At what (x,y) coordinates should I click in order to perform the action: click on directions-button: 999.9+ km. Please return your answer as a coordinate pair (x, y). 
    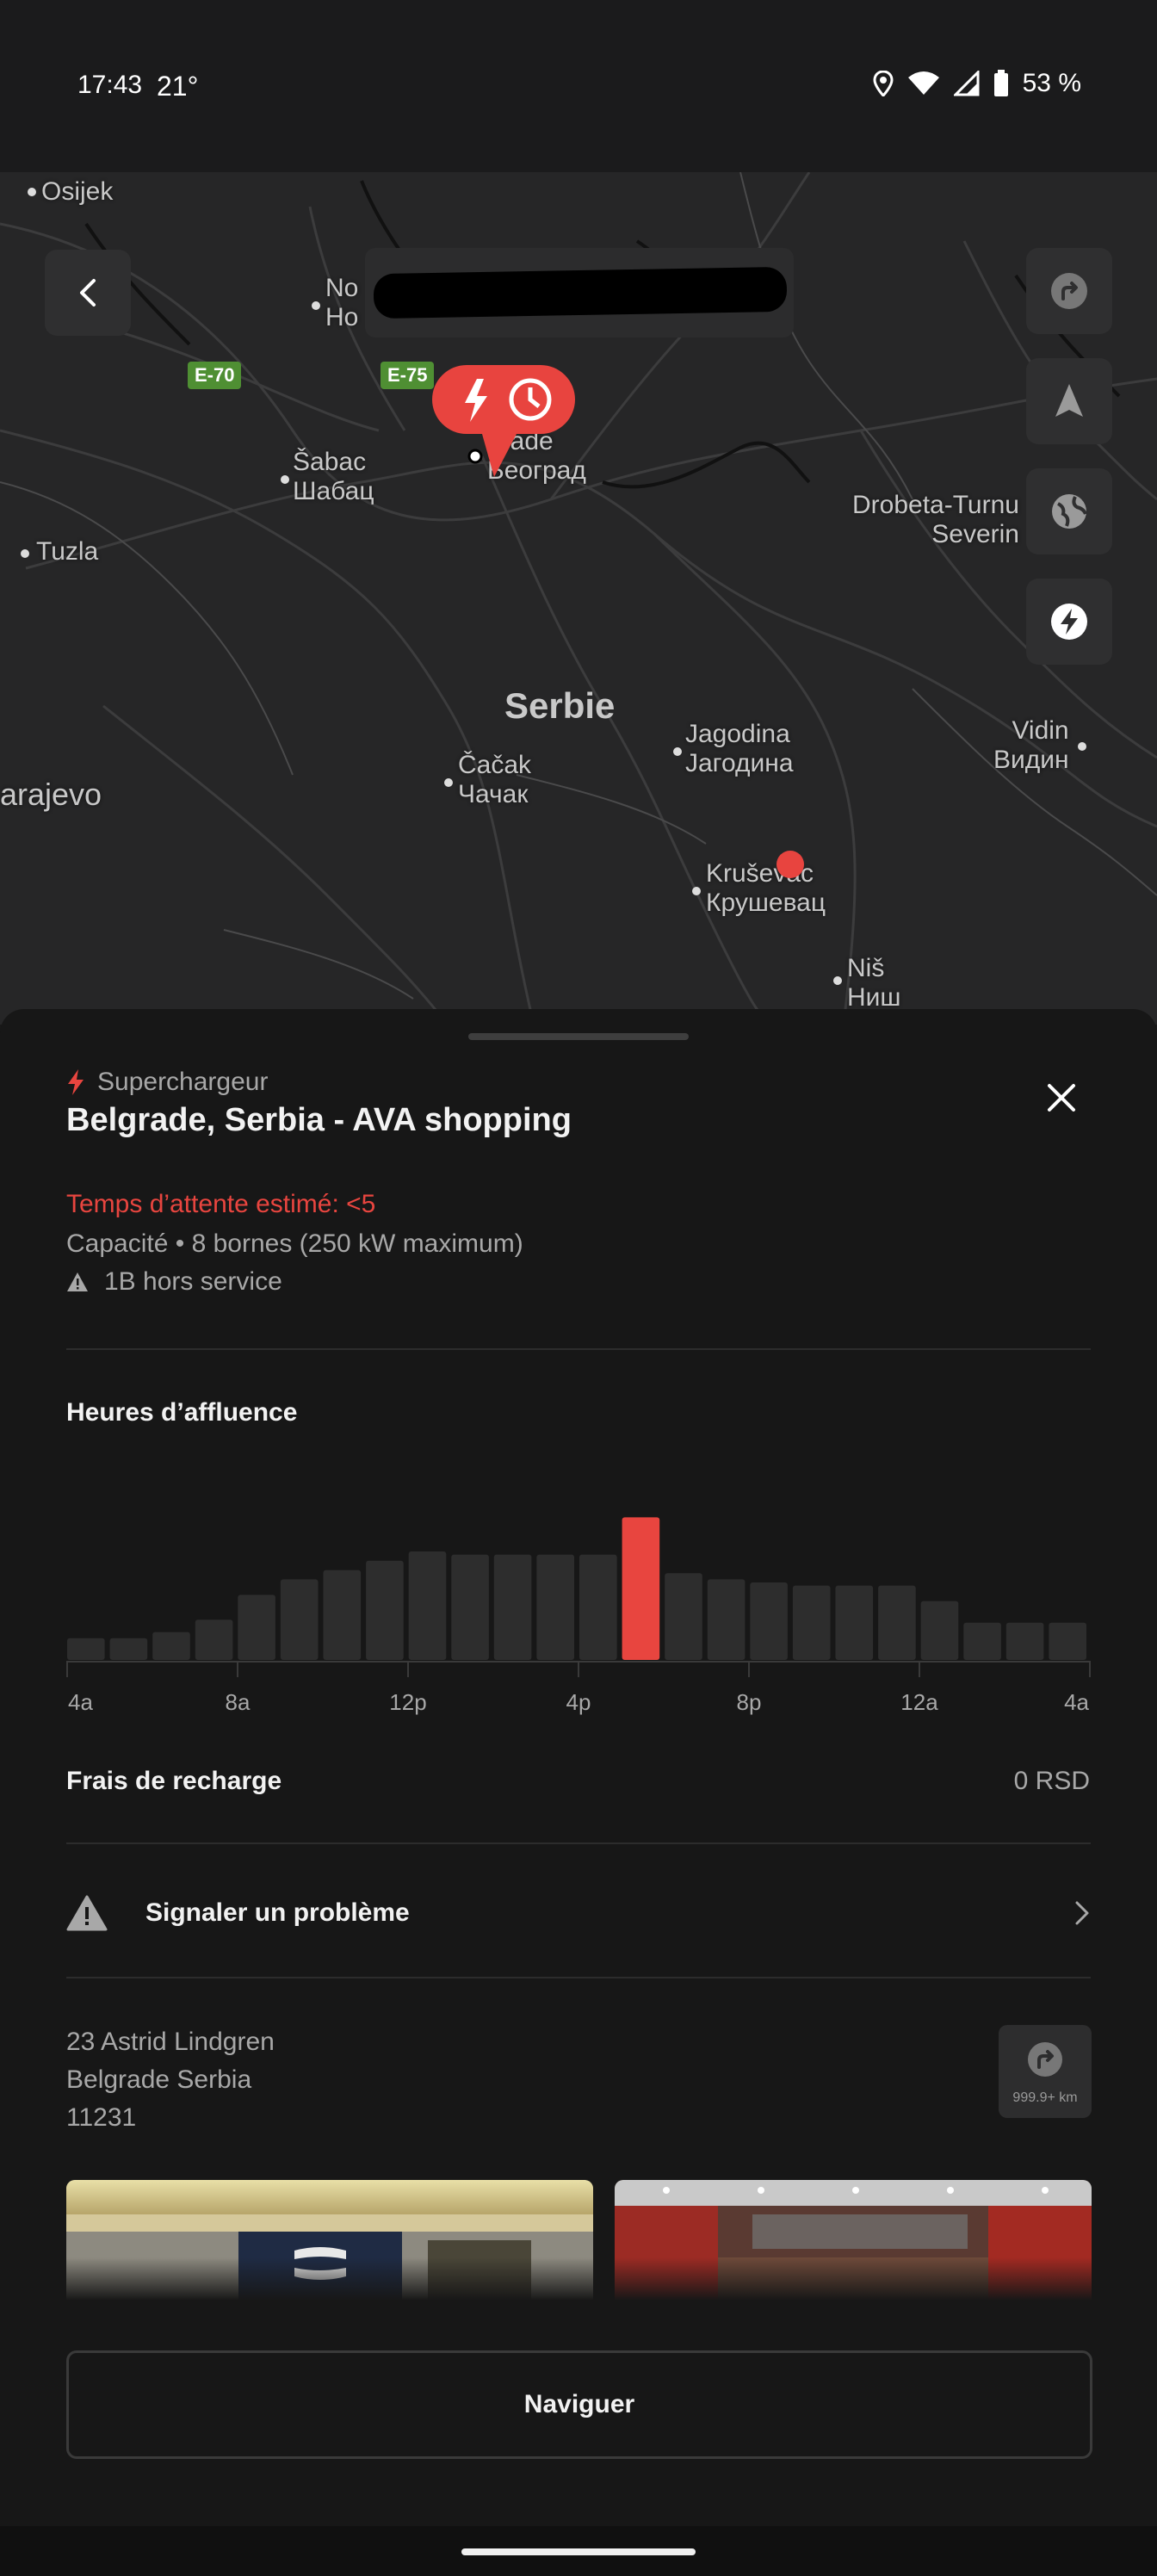
    Looking at the image, I should click on (1045, 2072).